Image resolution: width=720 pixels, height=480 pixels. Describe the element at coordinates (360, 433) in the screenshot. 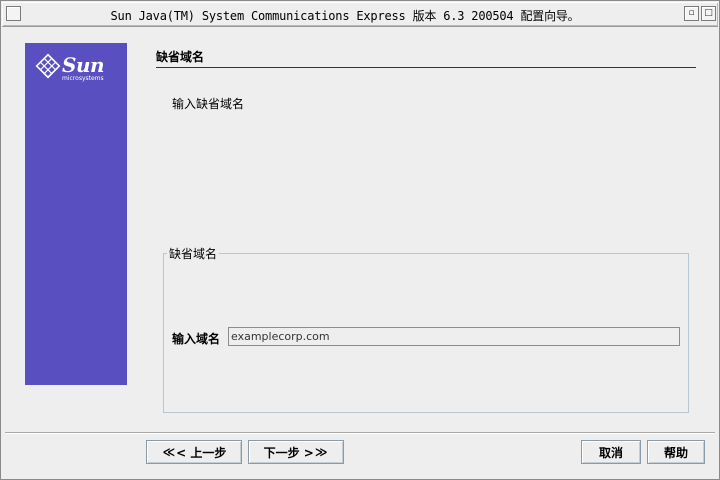

I see `button-bar-divider` at that location.